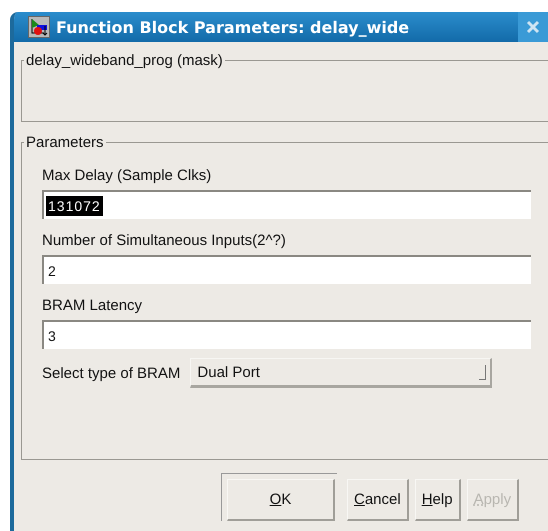 The height and width of the screenshot is (531, 548). What do you see at coordinates (286, 334) in the screenshot?
I see `input-field: 3` at bounding box center [286, 334].